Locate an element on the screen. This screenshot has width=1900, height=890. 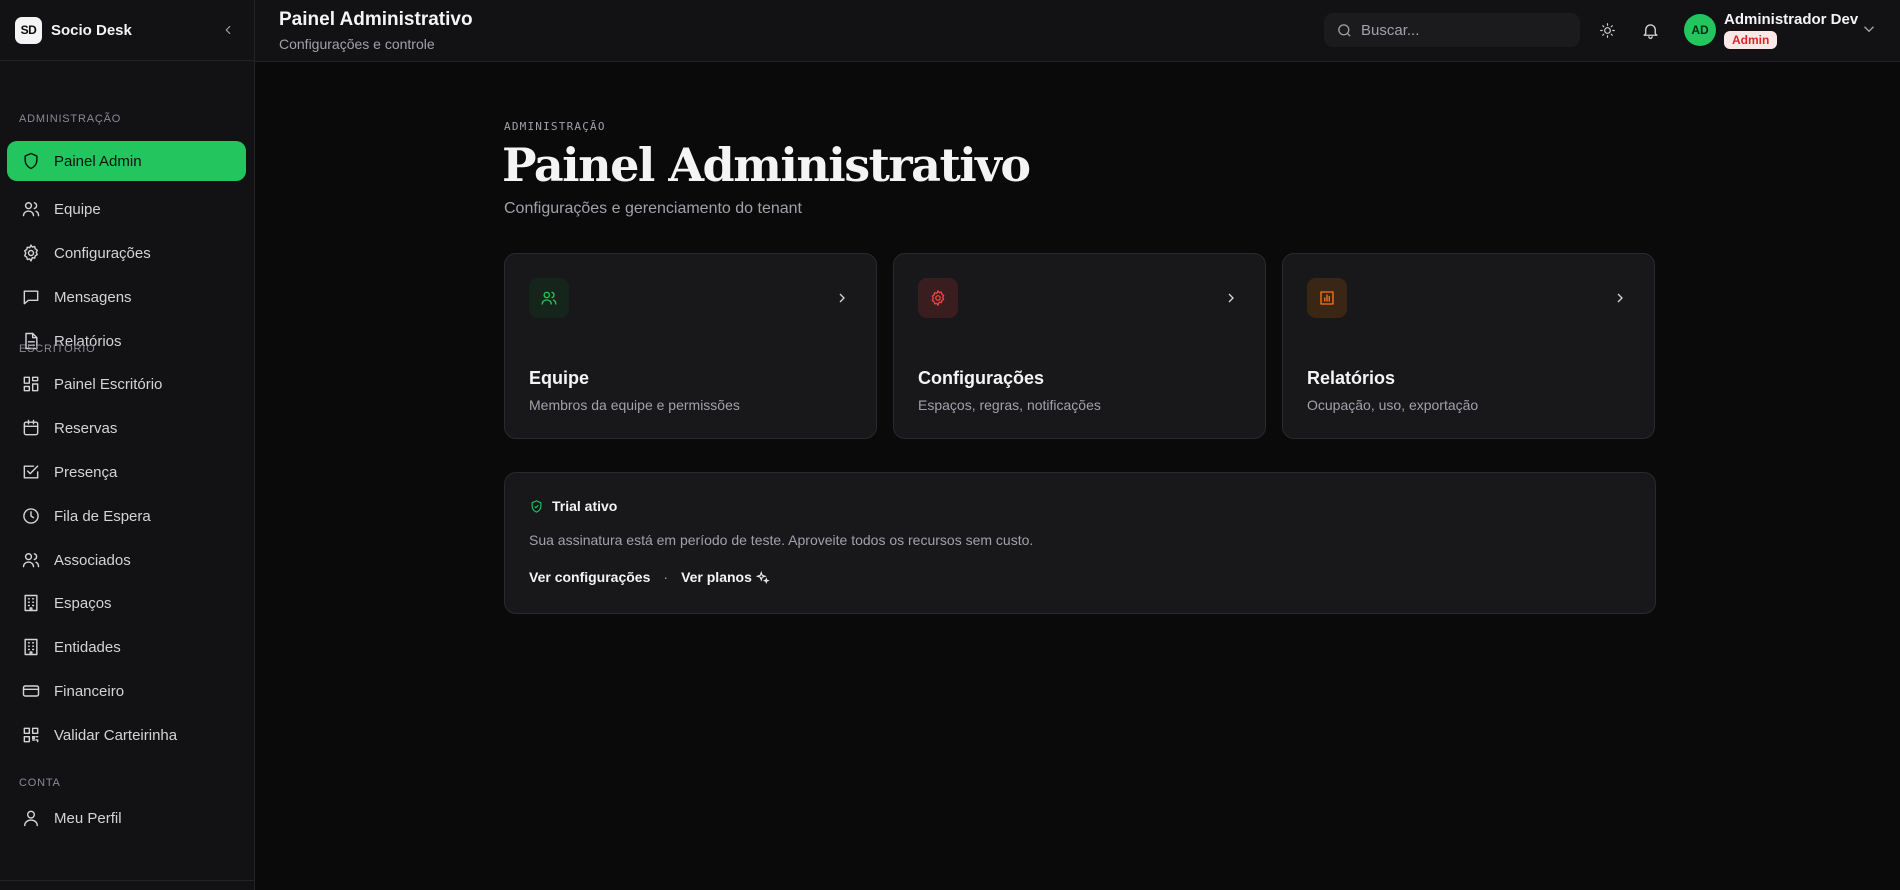
role-badge: Admin is located at coordinates (1751, 40).